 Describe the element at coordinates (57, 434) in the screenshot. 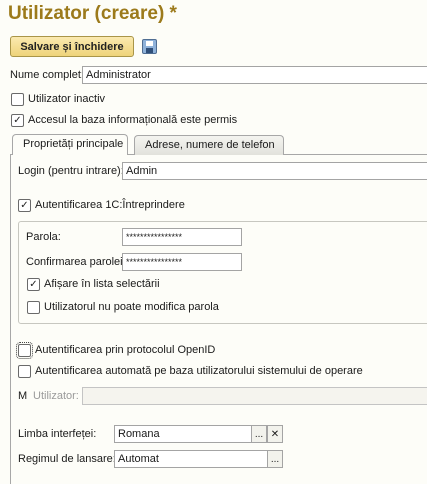

I see `language-label: Limba interfeței:` at that location.